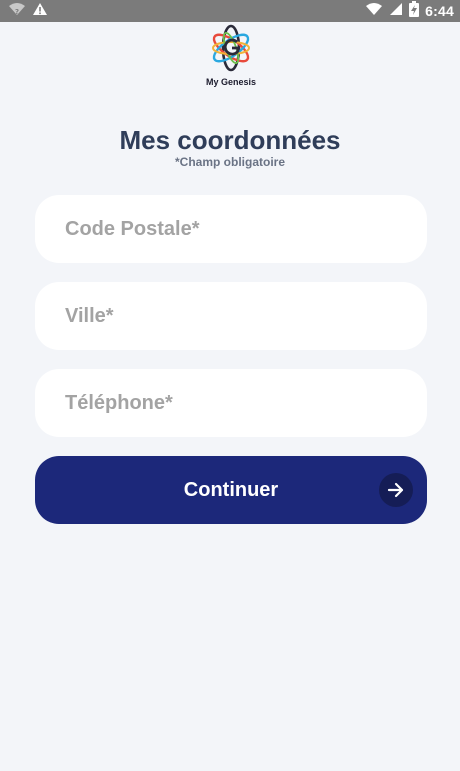 The width and height of the screenshot is (460, 771). I want to click on app-logo: My Genesis, so click(231, 55).